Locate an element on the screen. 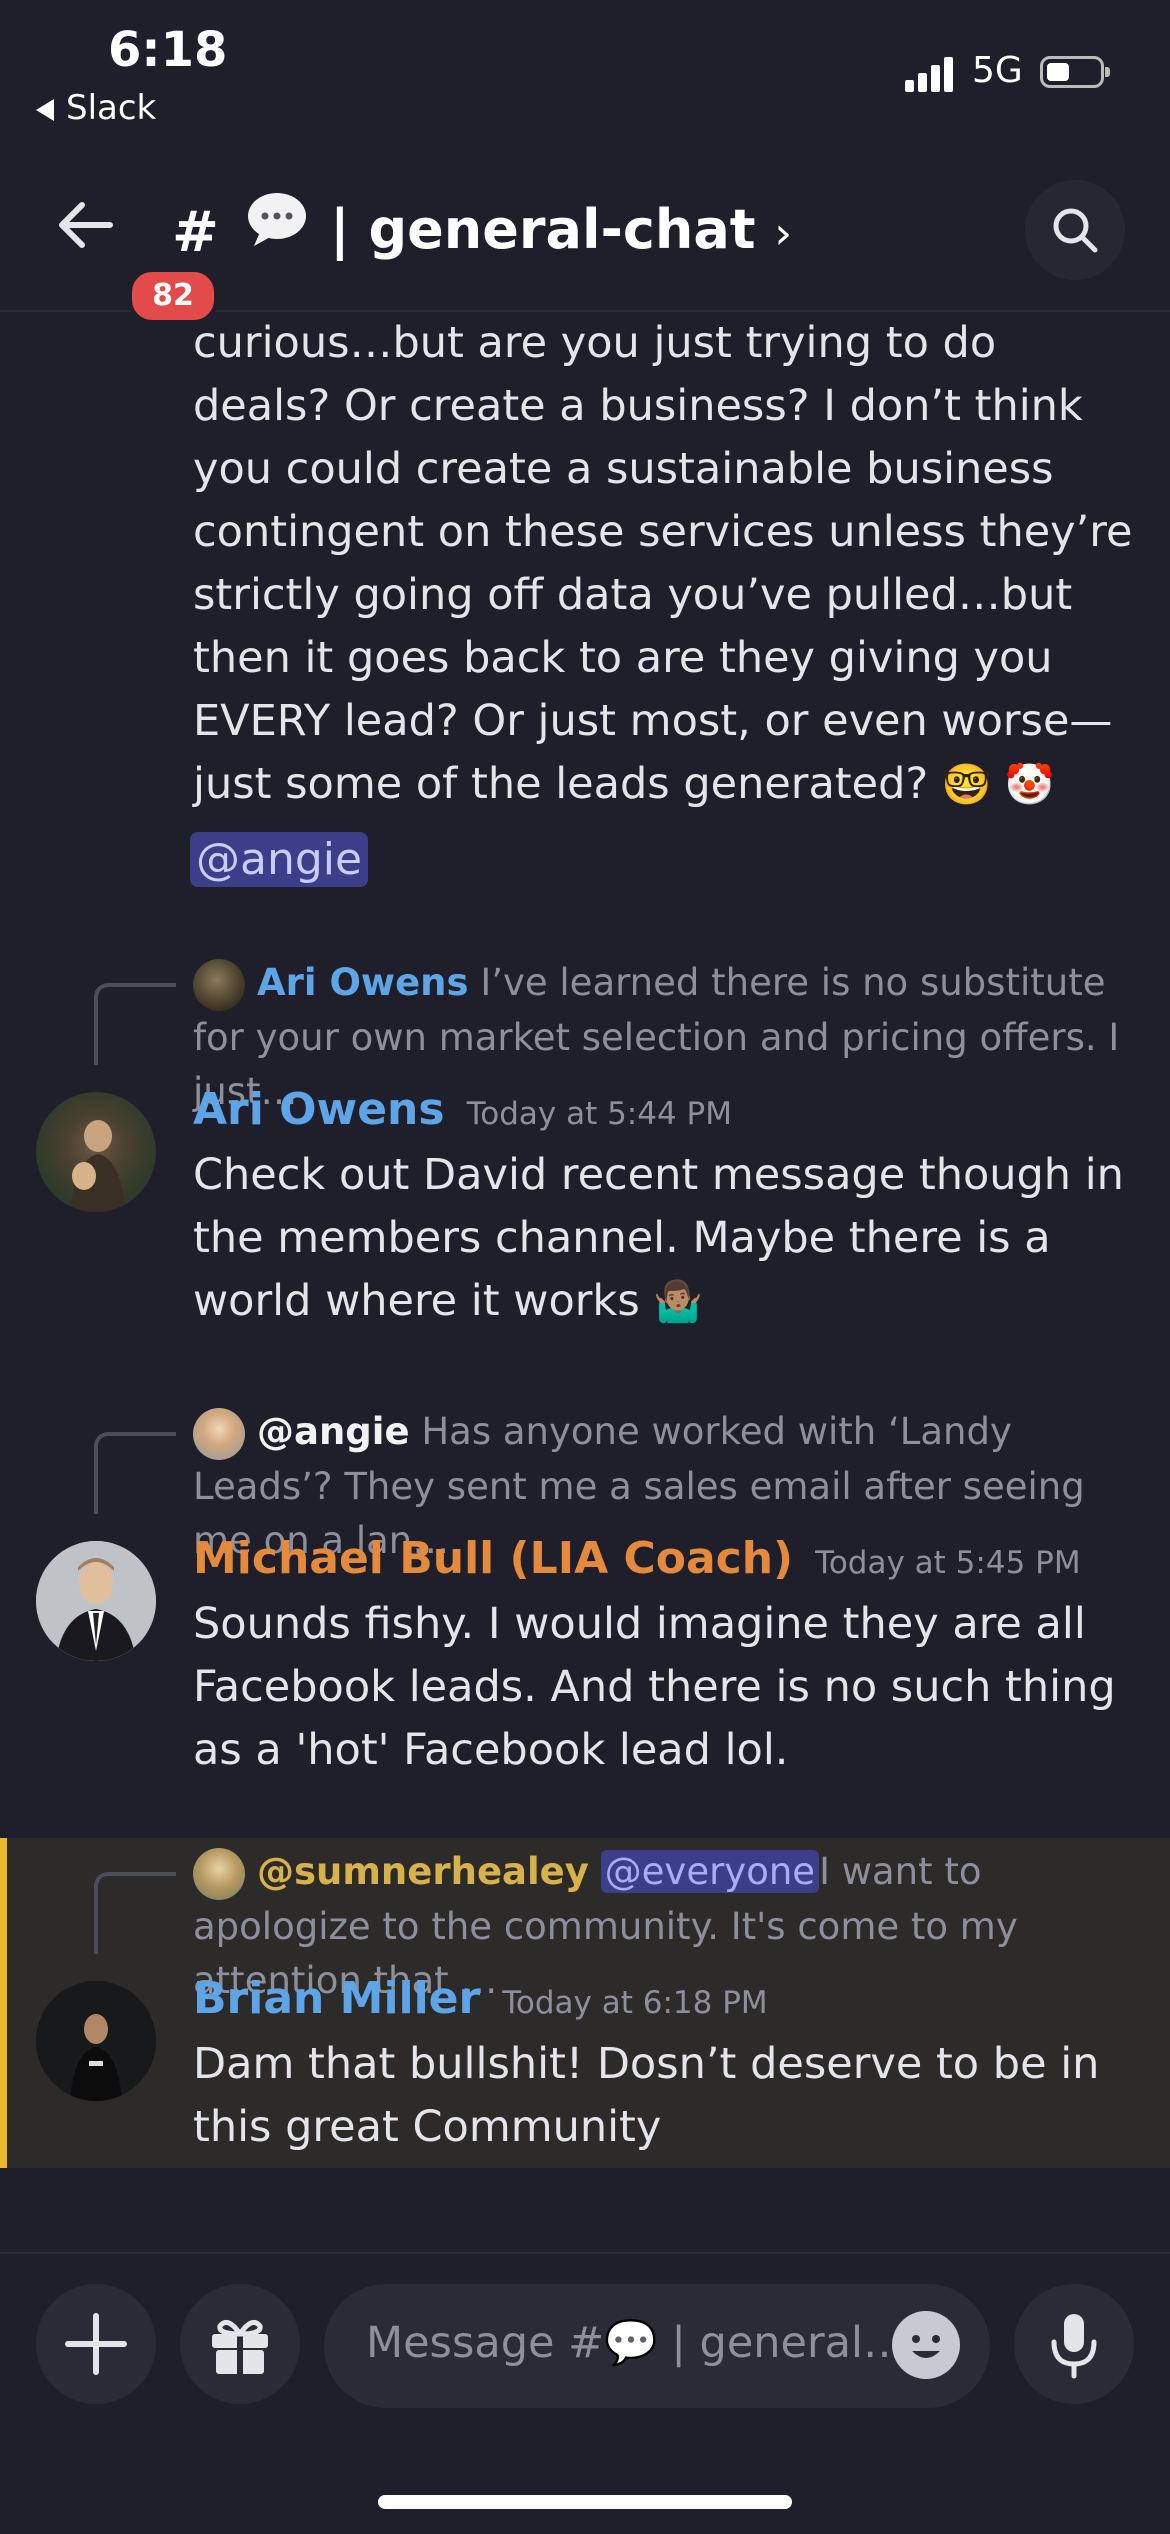 The width and height of the screenshot is (1170, 2534). reply-author: @angie is located at coordinates (333, 1431).